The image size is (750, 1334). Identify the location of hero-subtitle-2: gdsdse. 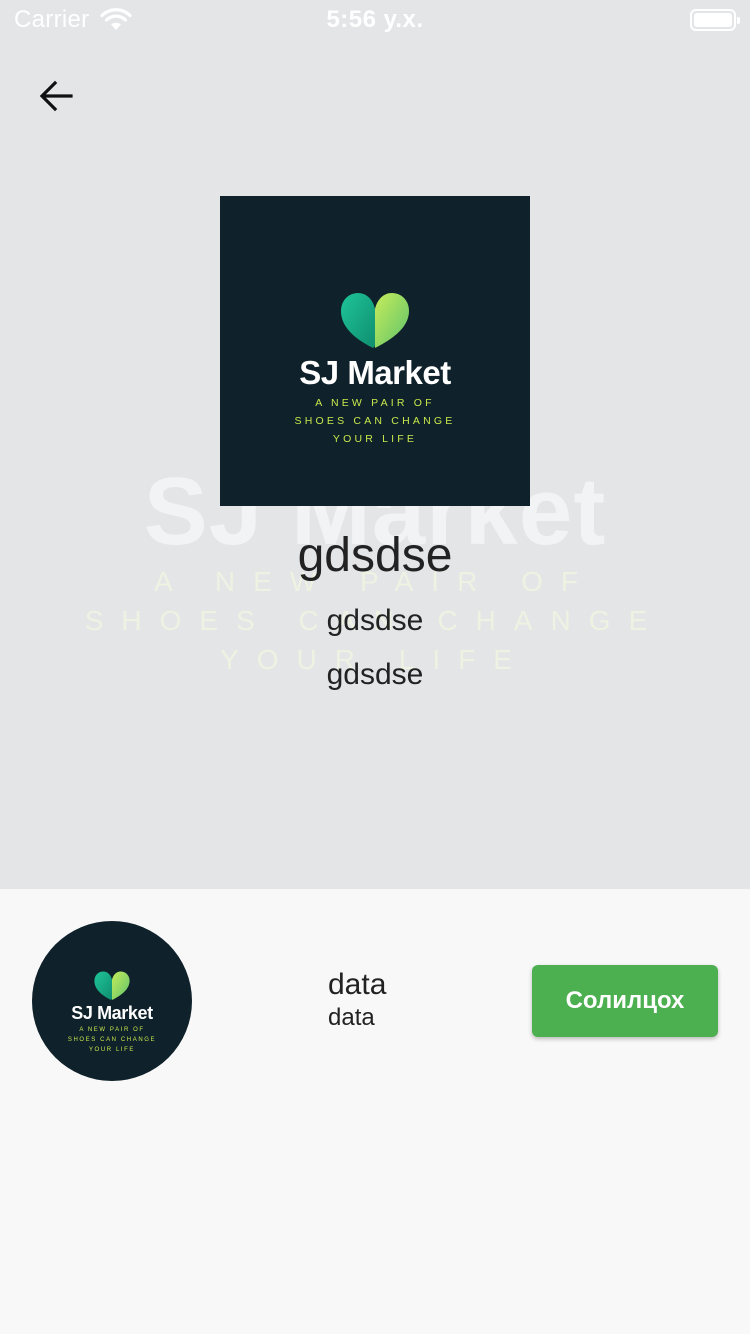
(375, 674).